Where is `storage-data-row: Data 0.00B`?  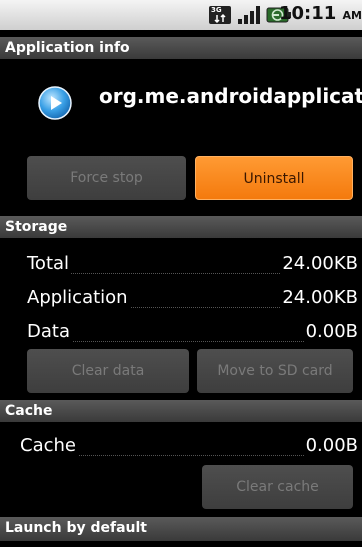
storage-data-row: Data 0.00B is located at coordinates (181, 334).